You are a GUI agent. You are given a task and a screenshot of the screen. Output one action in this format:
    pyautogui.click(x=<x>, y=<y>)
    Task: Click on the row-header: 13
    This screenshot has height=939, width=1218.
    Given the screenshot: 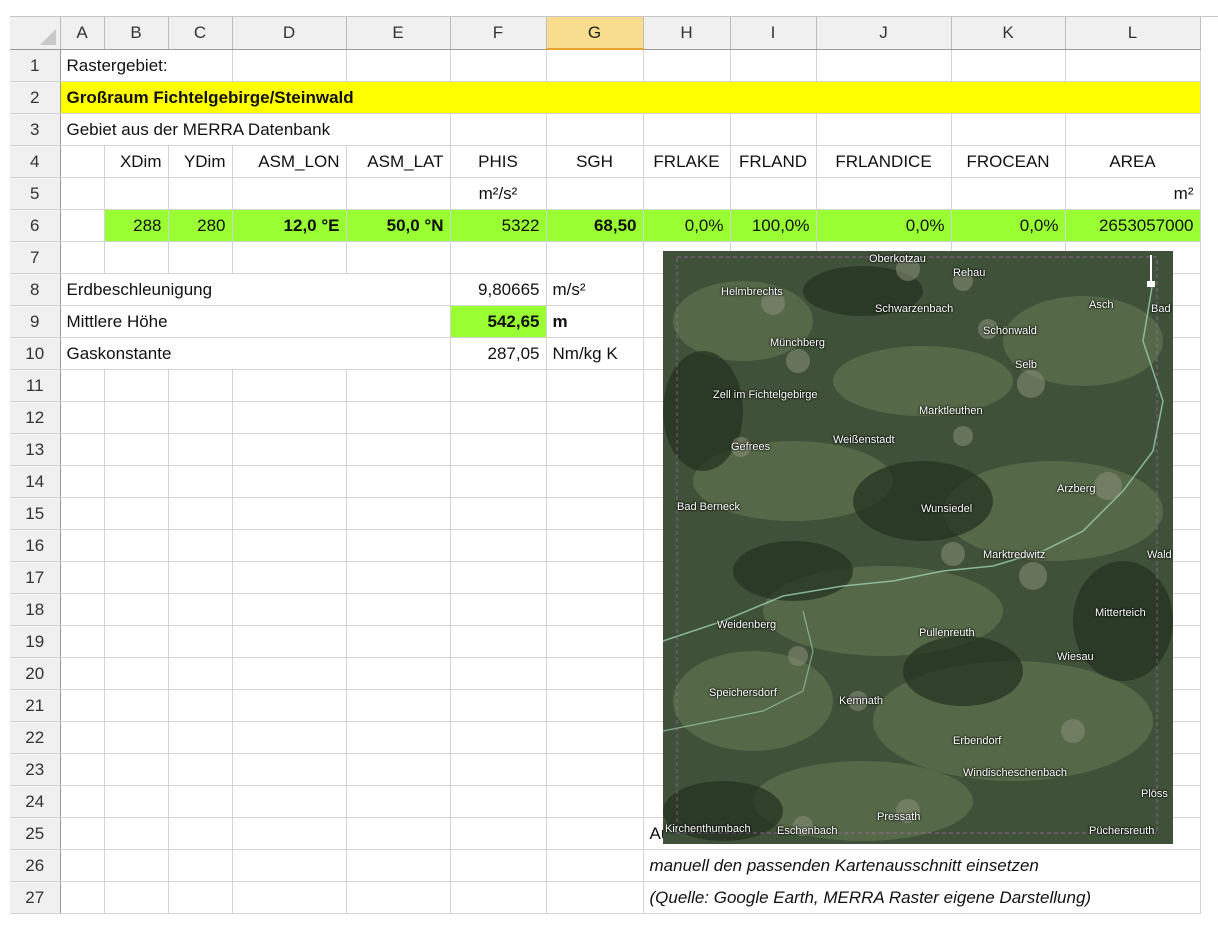 What is the action you would take?
    pyautogui.click(x=35, y=449)
    